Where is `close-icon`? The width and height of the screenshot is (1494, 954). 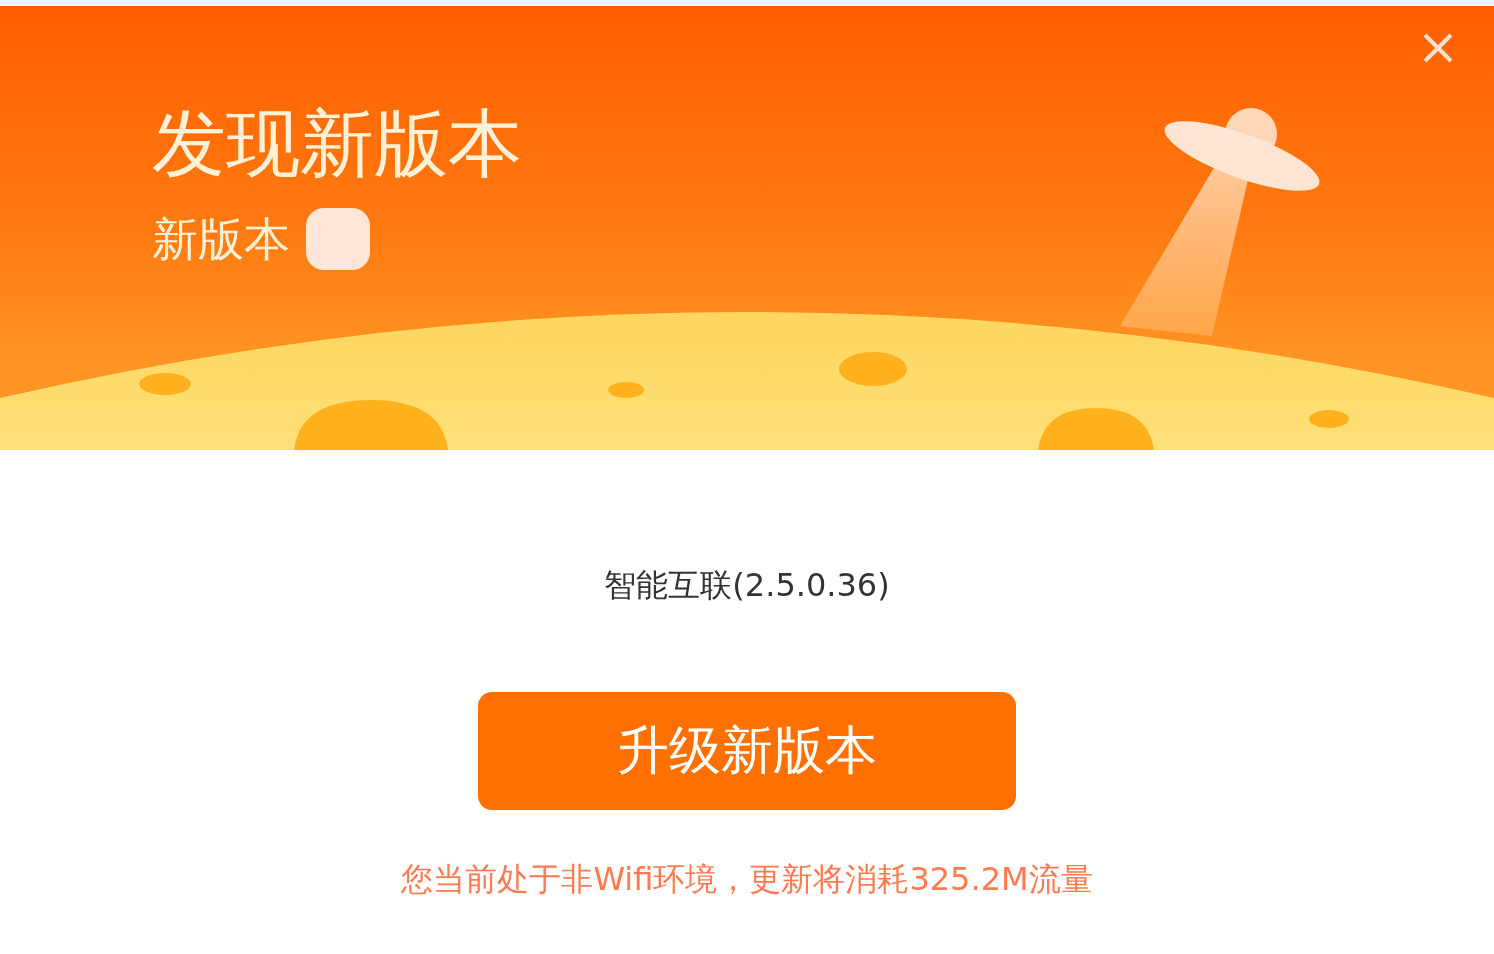 close-icon is located at coordinates (1438, 48).